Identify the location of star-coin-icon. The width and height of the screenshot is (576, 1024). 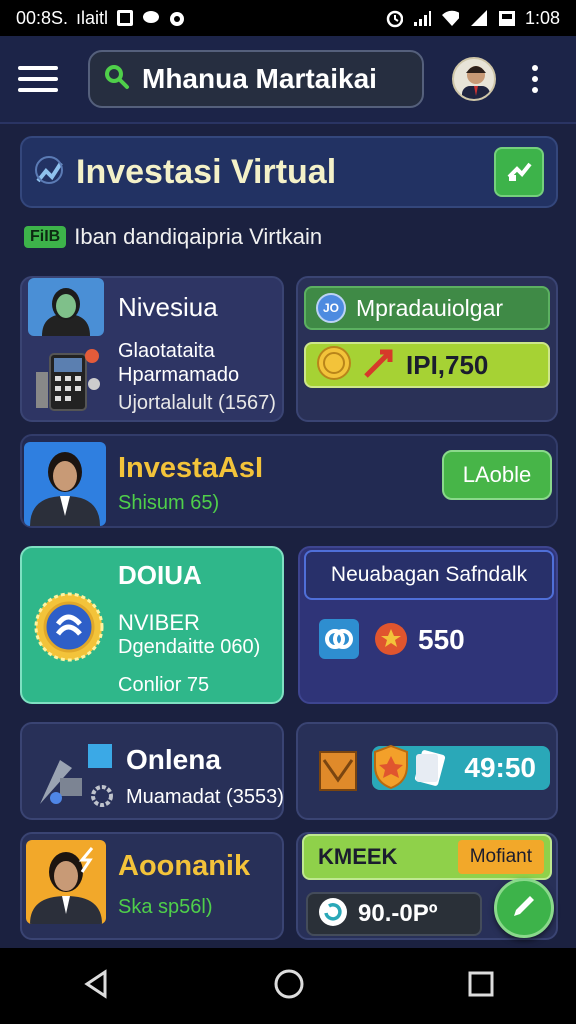
(391, 641).